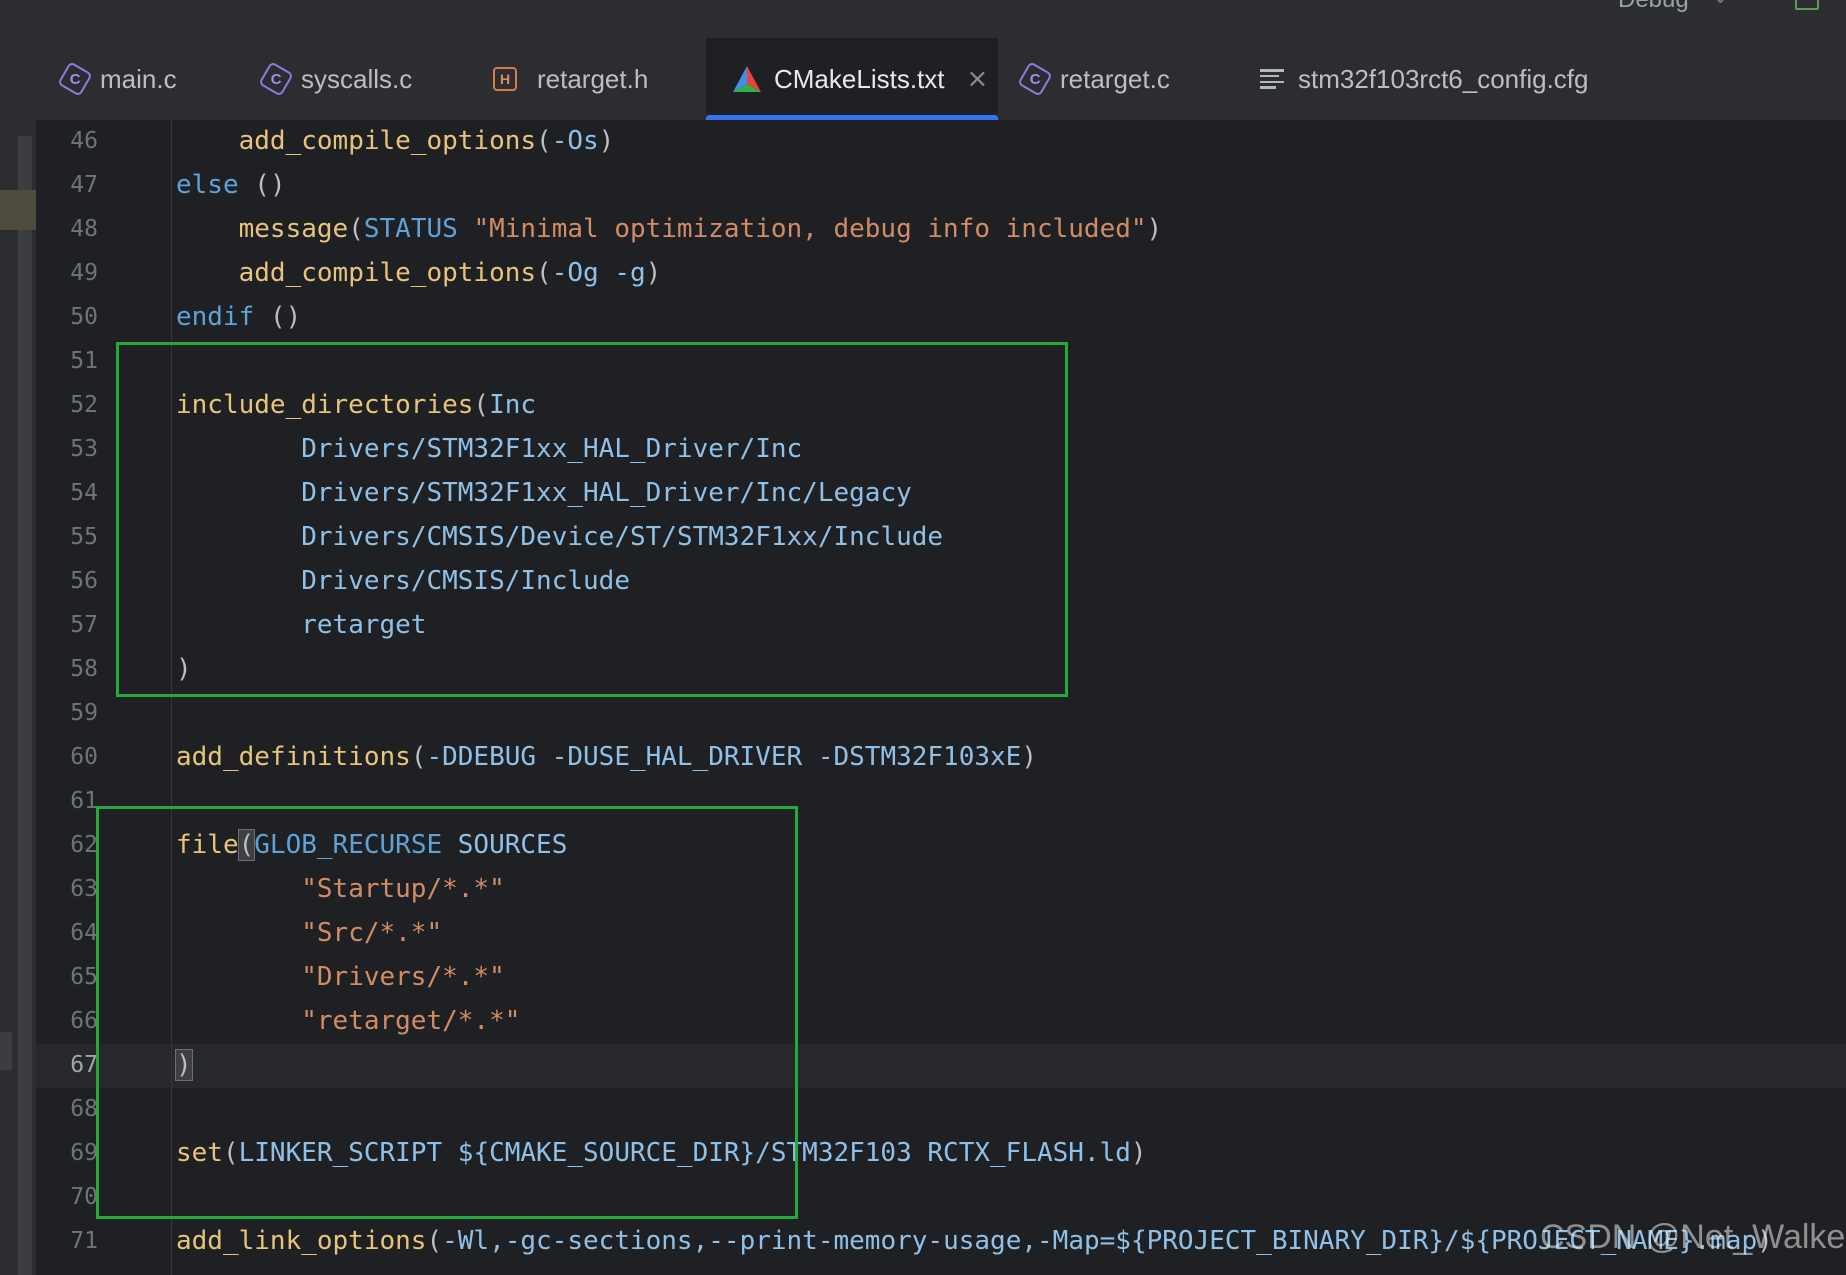 This screenshot has height=1275, width=1846. I want to click on line-number: 65, so click(84, 977).